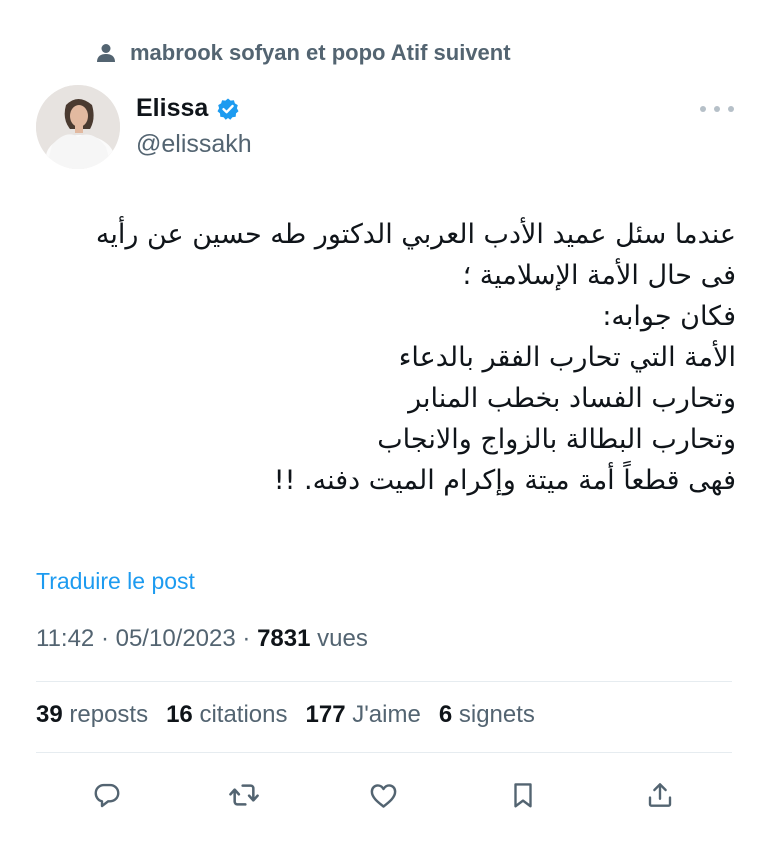 This screenshot has width=768, height=845. I want to click on reposts-stat: 39 reposts, so click(92, 715).